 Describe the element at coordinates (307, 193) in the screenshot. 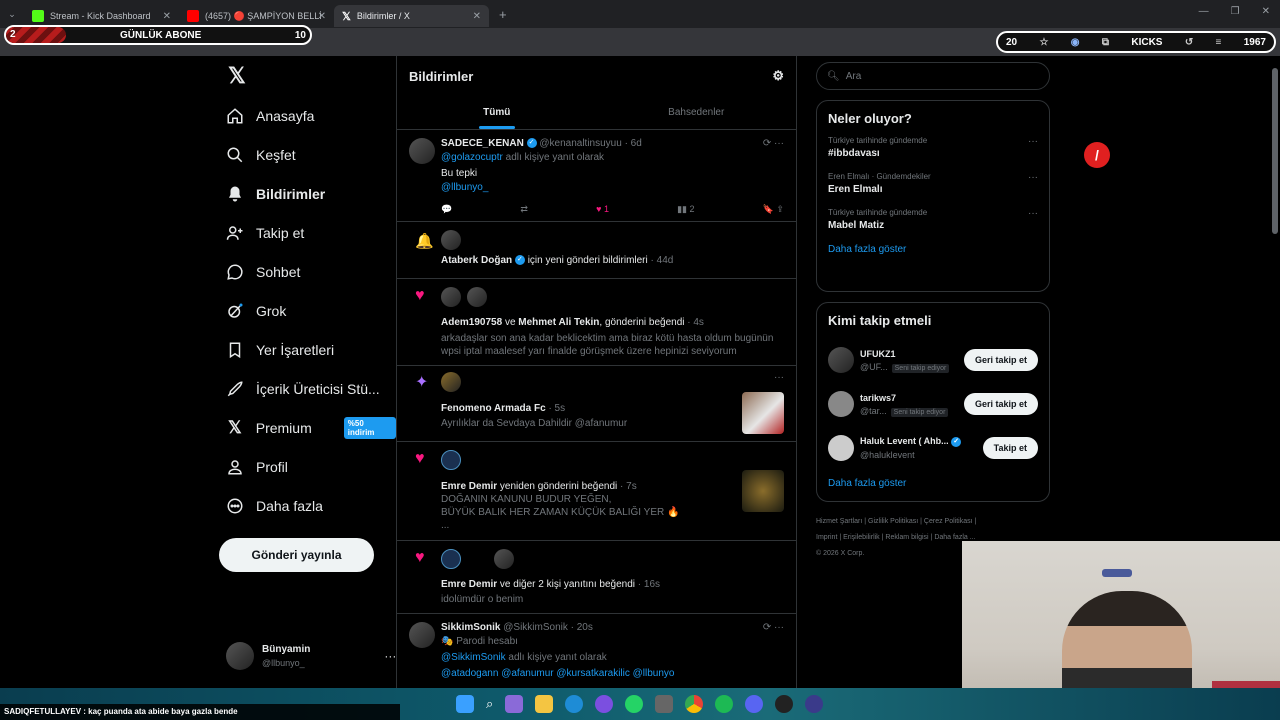

I see `nav-notifications: Bildirimler` at that location.